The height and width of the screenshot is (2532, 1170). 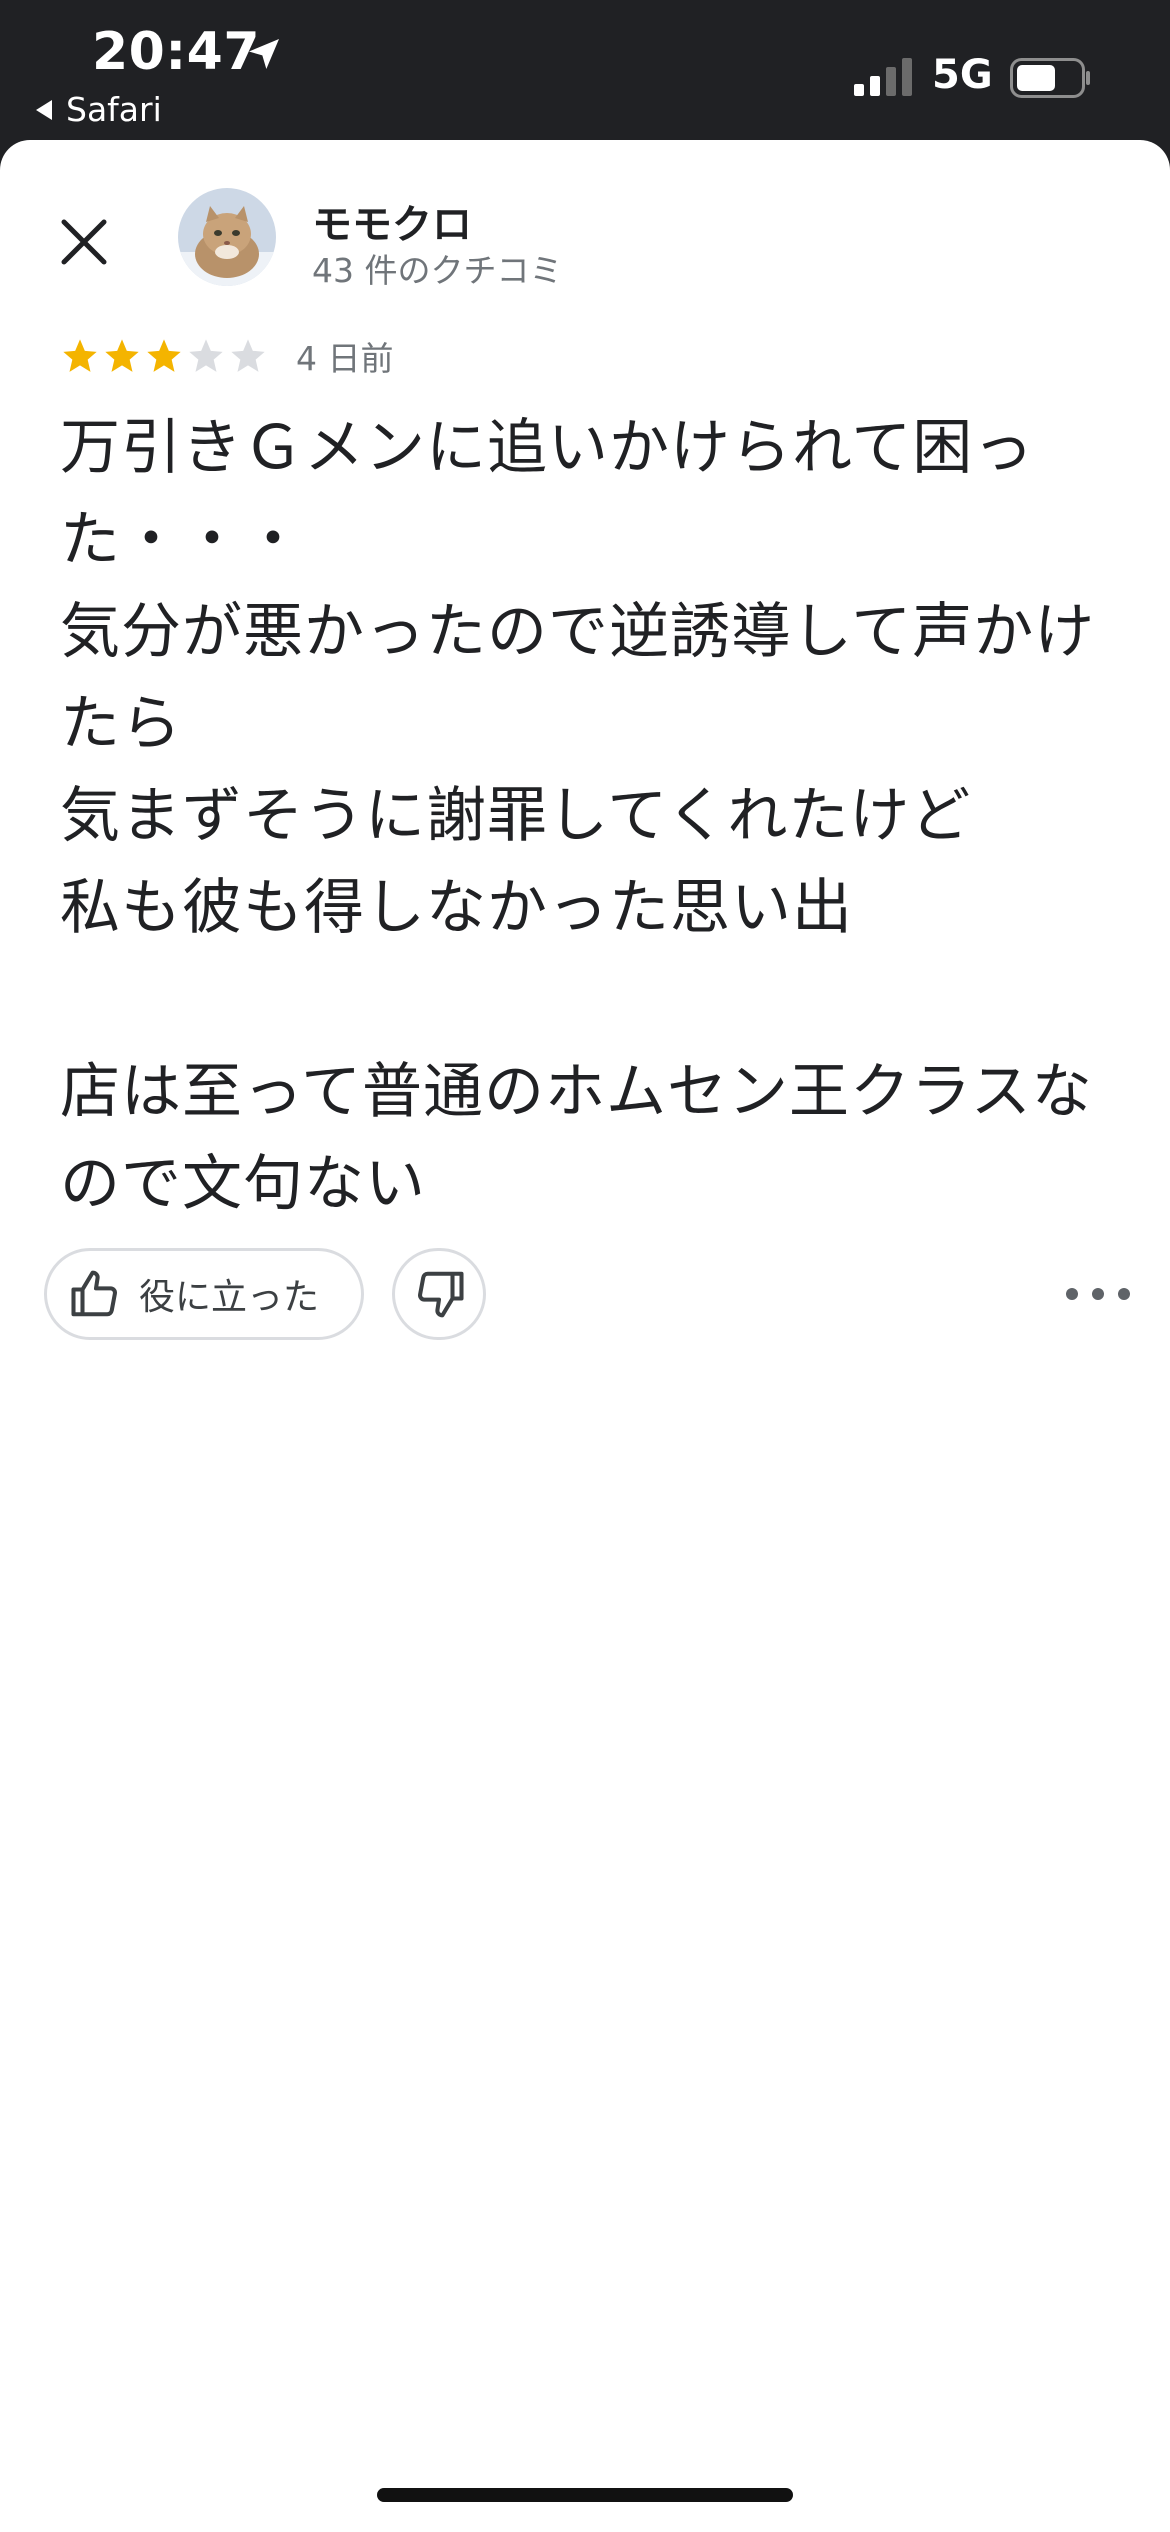 I want to click on thumbs-up-icon, so click(x=94, y=1293).